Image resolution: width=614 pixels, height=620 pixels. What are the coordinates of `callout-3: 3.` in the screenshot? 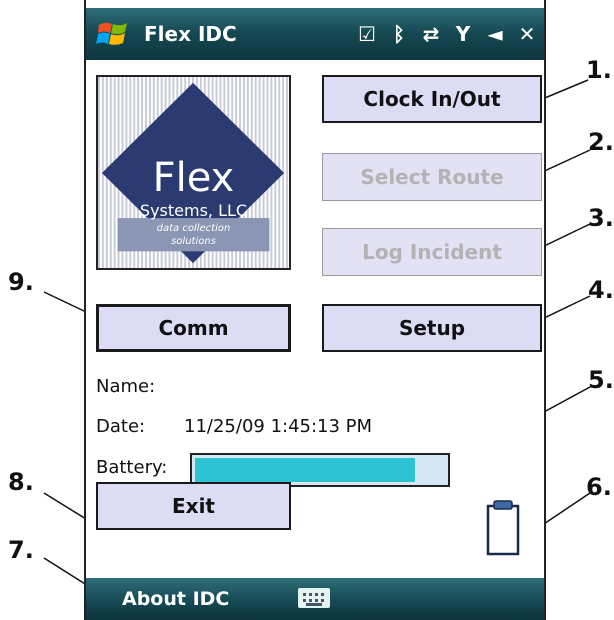 It's located at (601, 218).